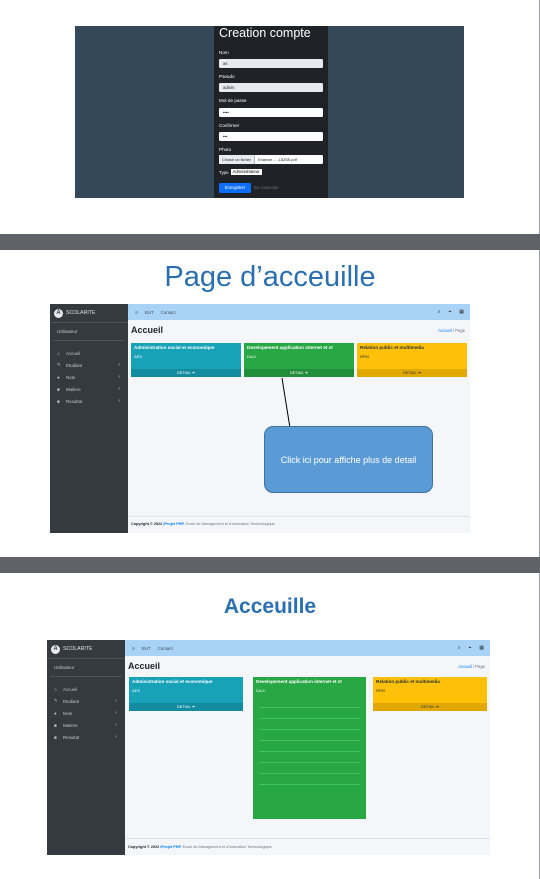 The image size is (540, 879). I want to click on password-input: ••••, so click(271, 112).